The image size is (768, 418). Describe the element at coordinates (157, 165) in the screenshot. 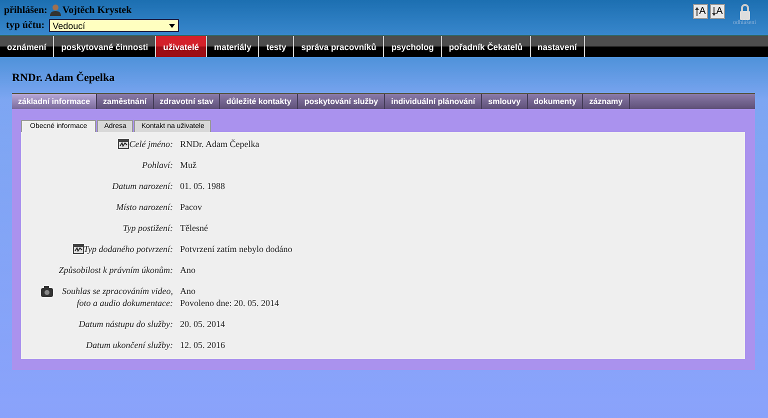

I see `field-label: Pohlaví:` at that location.